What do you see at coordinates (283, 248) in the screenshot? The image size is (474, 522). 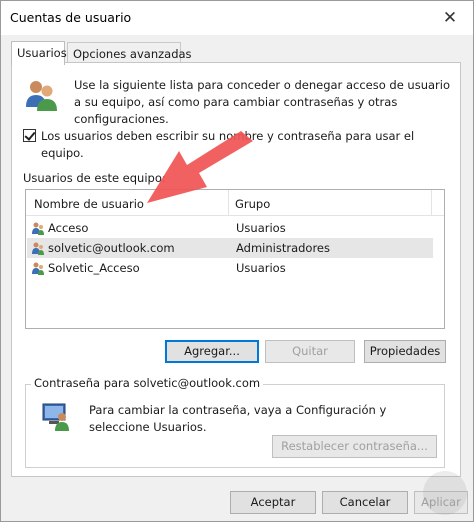 I see `user-group: Administradores` at bounding box center [283, 248].